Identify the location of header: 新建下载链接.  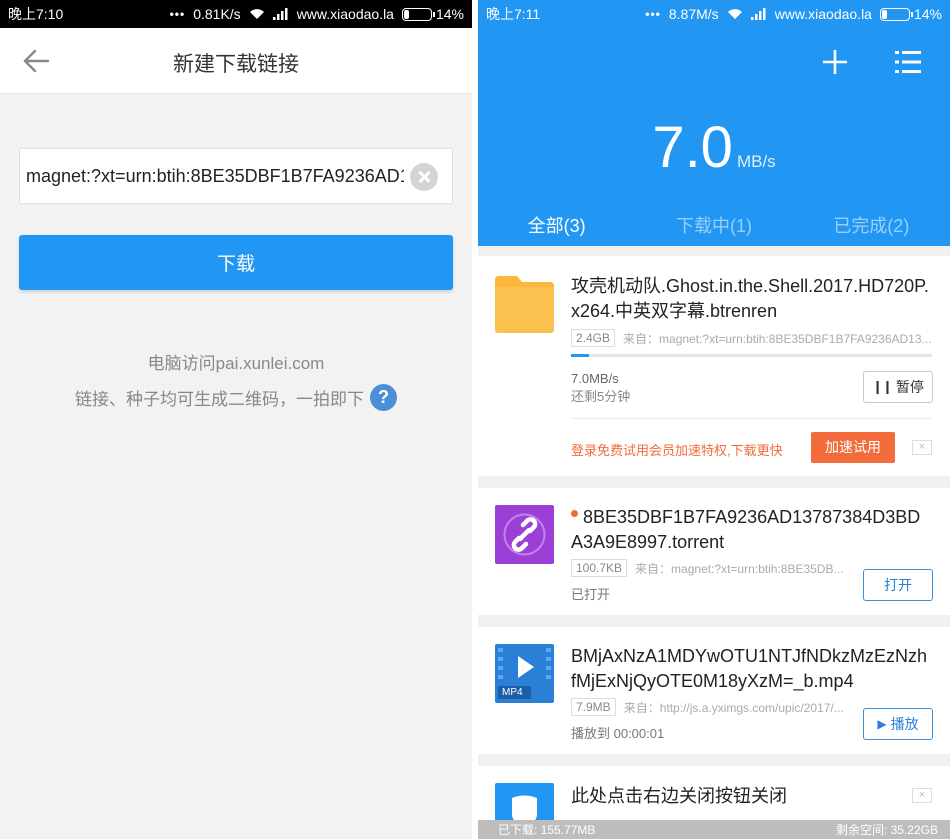
(236, 61).